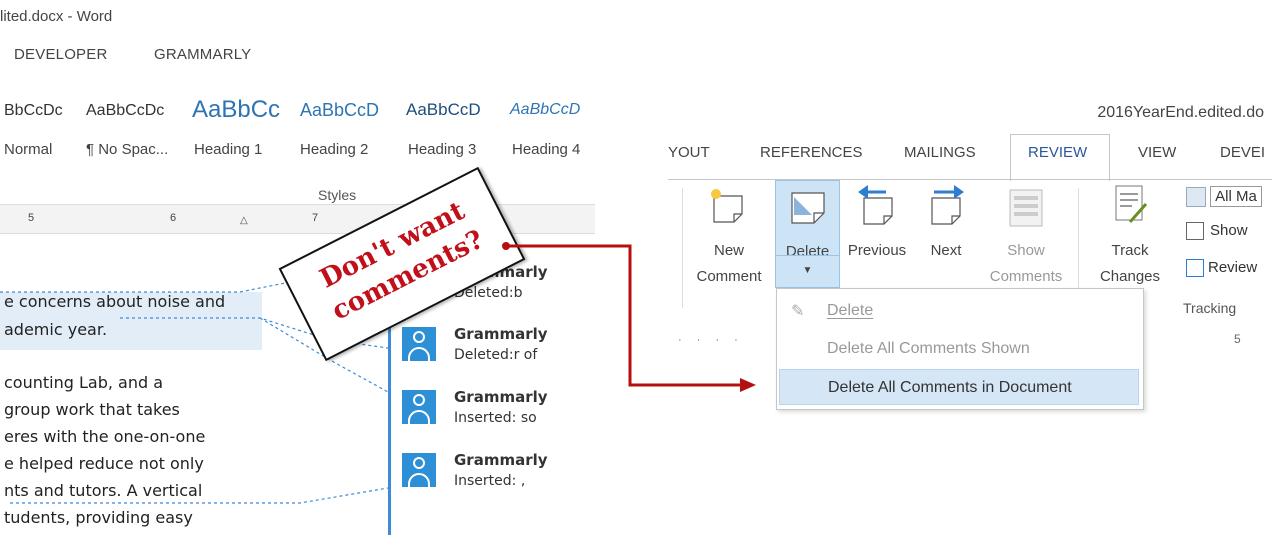 Image resolution: width=1272 pixels, height=548 pixels. Describe the element at coordinates (334, 149) in the screenshot. I see `style-name: Heading 2` at that location.